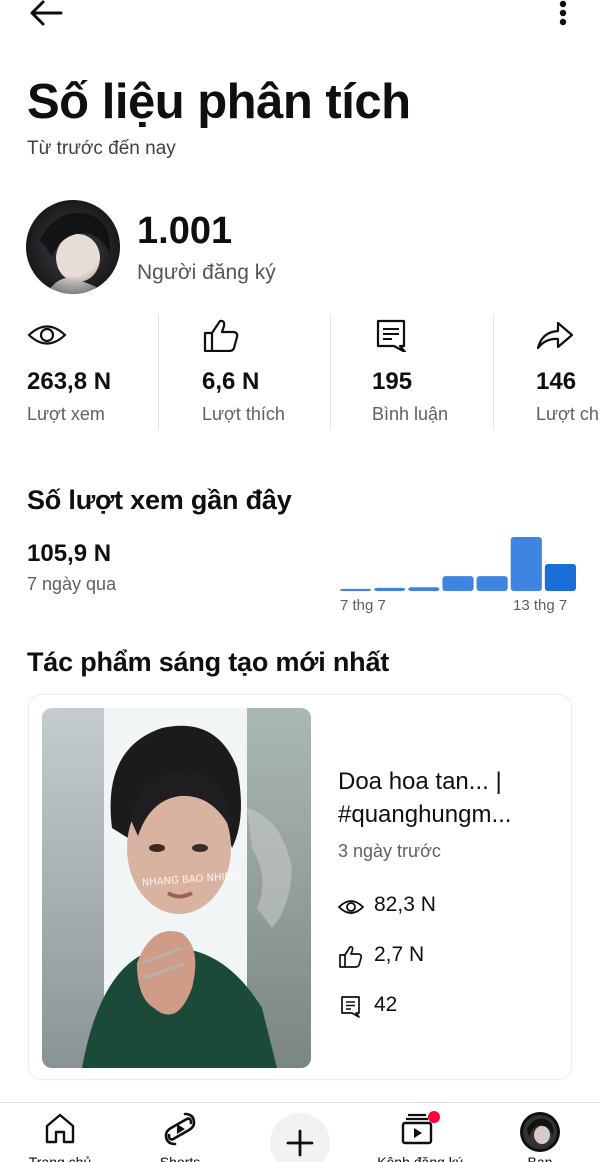 The height and width of the screenshot is (1162, 600). Describe the element at coordinates (60, 1128) in the screenshot. I see `home-icon` at that location.